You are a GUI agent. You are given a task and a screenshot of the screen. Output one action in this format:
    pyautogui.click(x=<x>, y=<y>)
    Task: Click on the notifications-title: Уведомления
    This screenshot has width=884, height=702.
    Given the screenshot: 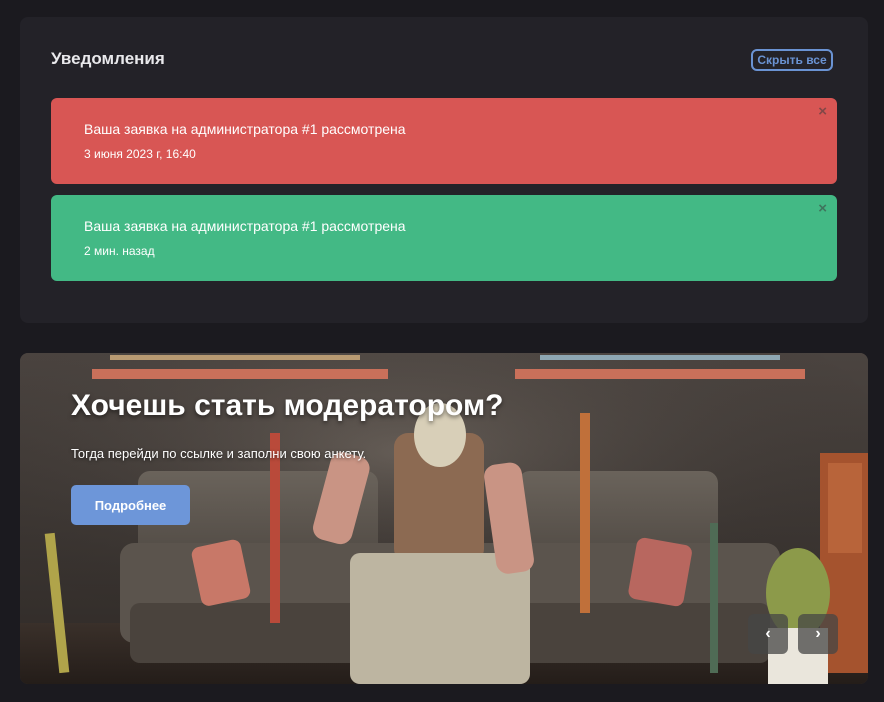 What is the action you would take?
    pyautogui.click(x=108, y=58)
    